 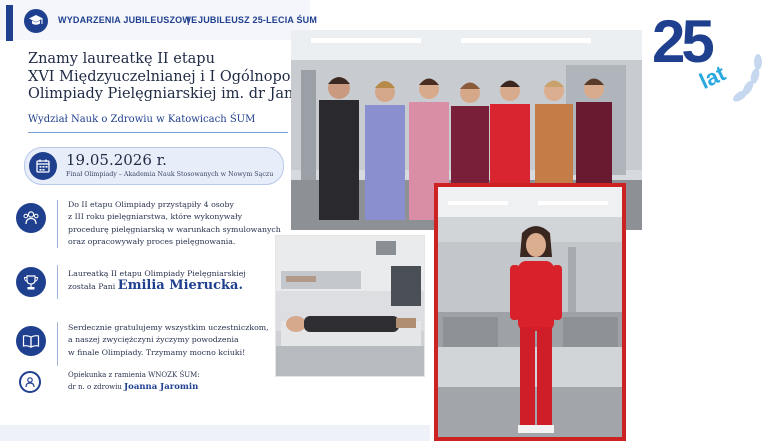 What do you see at coordinates (9, 23) in the screenshot?
I see `accent-bar` at bounding box center [9, 23].